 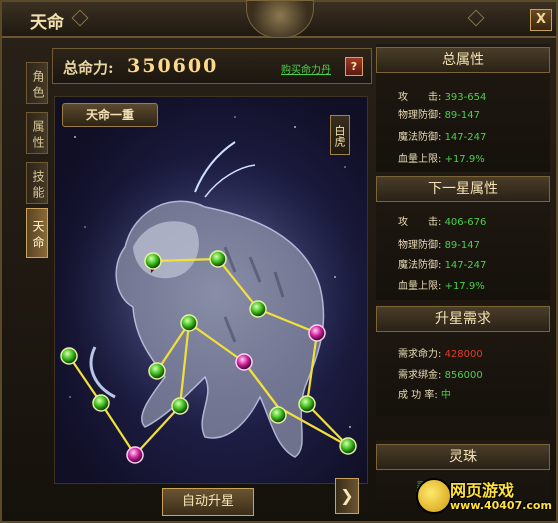 What do you see at coordinates (434, 496) in the screenshot?
I see `site-logo-icon` at bounding box center [434, 496].